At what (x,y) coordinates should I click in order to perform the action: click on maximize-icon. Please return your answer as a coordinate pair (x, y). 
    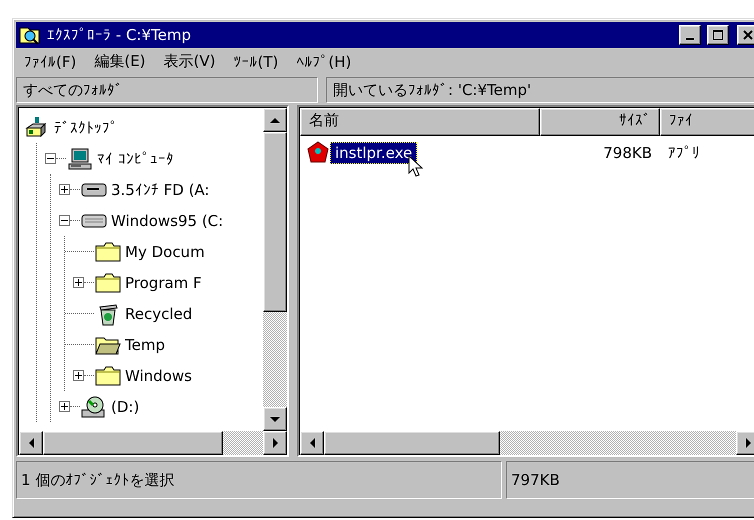
    Looking at the image, I should click on (718, 35).